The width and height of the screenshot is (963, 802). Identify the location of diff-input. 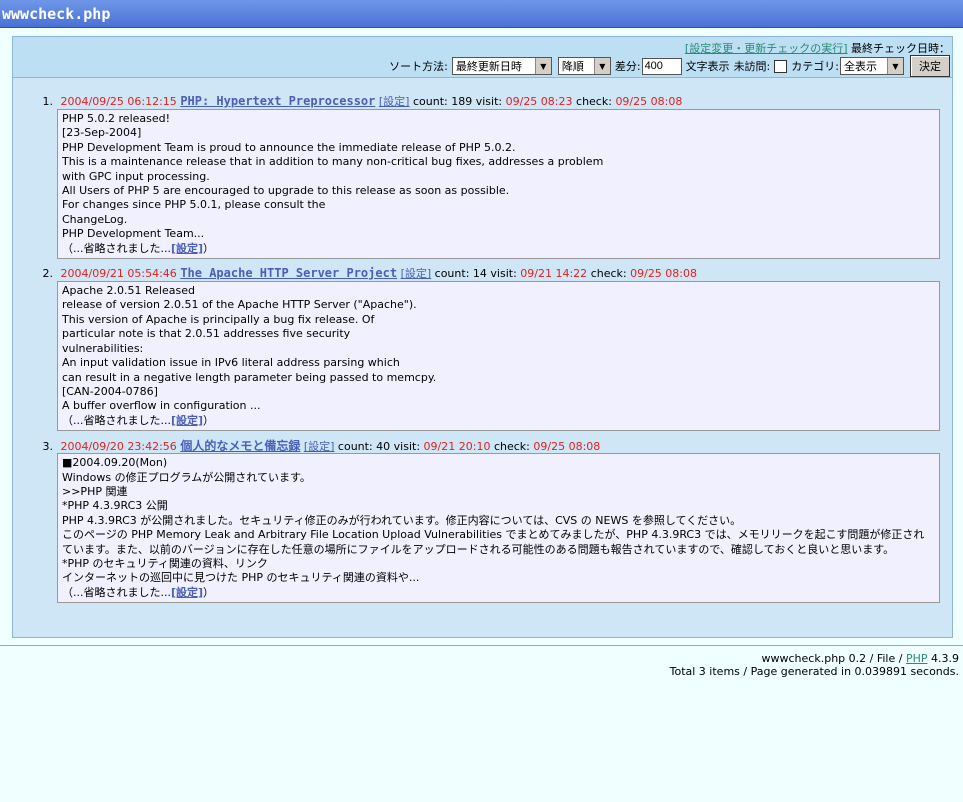
(661, 66).